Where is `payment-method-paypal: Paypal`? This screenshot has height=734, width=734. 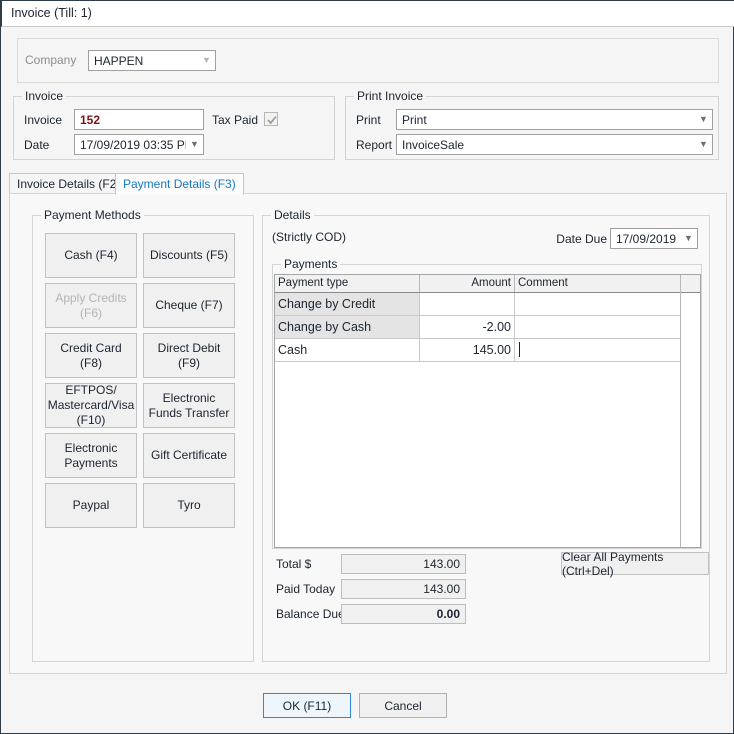
payment-method-paypal: Paypal is located at coordinates (91, 505).